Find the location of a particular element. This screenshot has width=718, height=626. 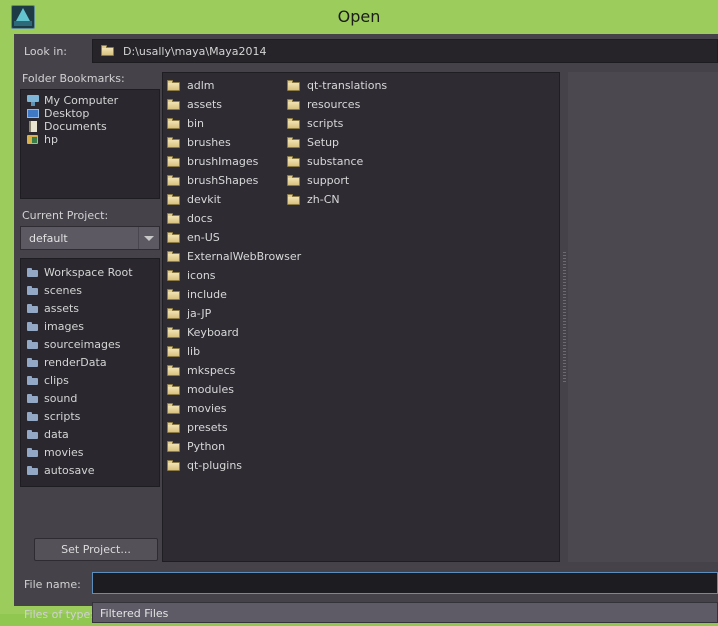

project-folder-item: images is located at coordinates (90, 326).